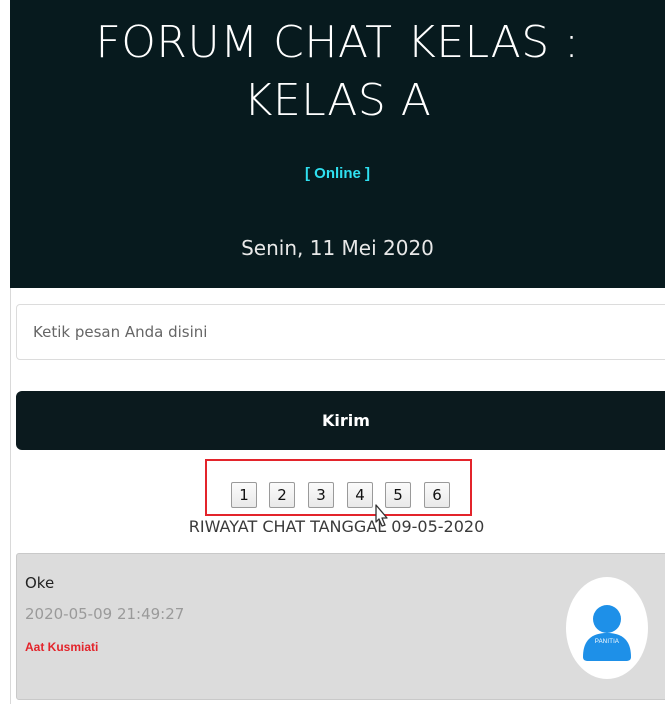 The width and height of the screenshot is (665, 704). Describe the element at coordinates (607, 633) in the screenshot. I see `user-icon` at that location.